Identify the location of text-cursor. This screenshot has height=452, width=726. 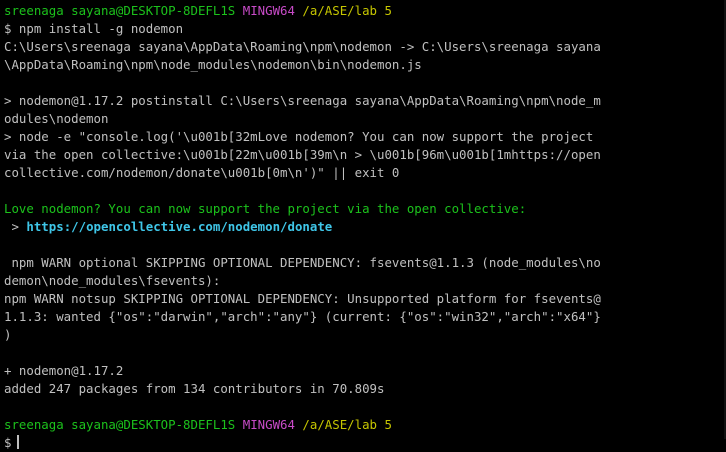
(18, 442).